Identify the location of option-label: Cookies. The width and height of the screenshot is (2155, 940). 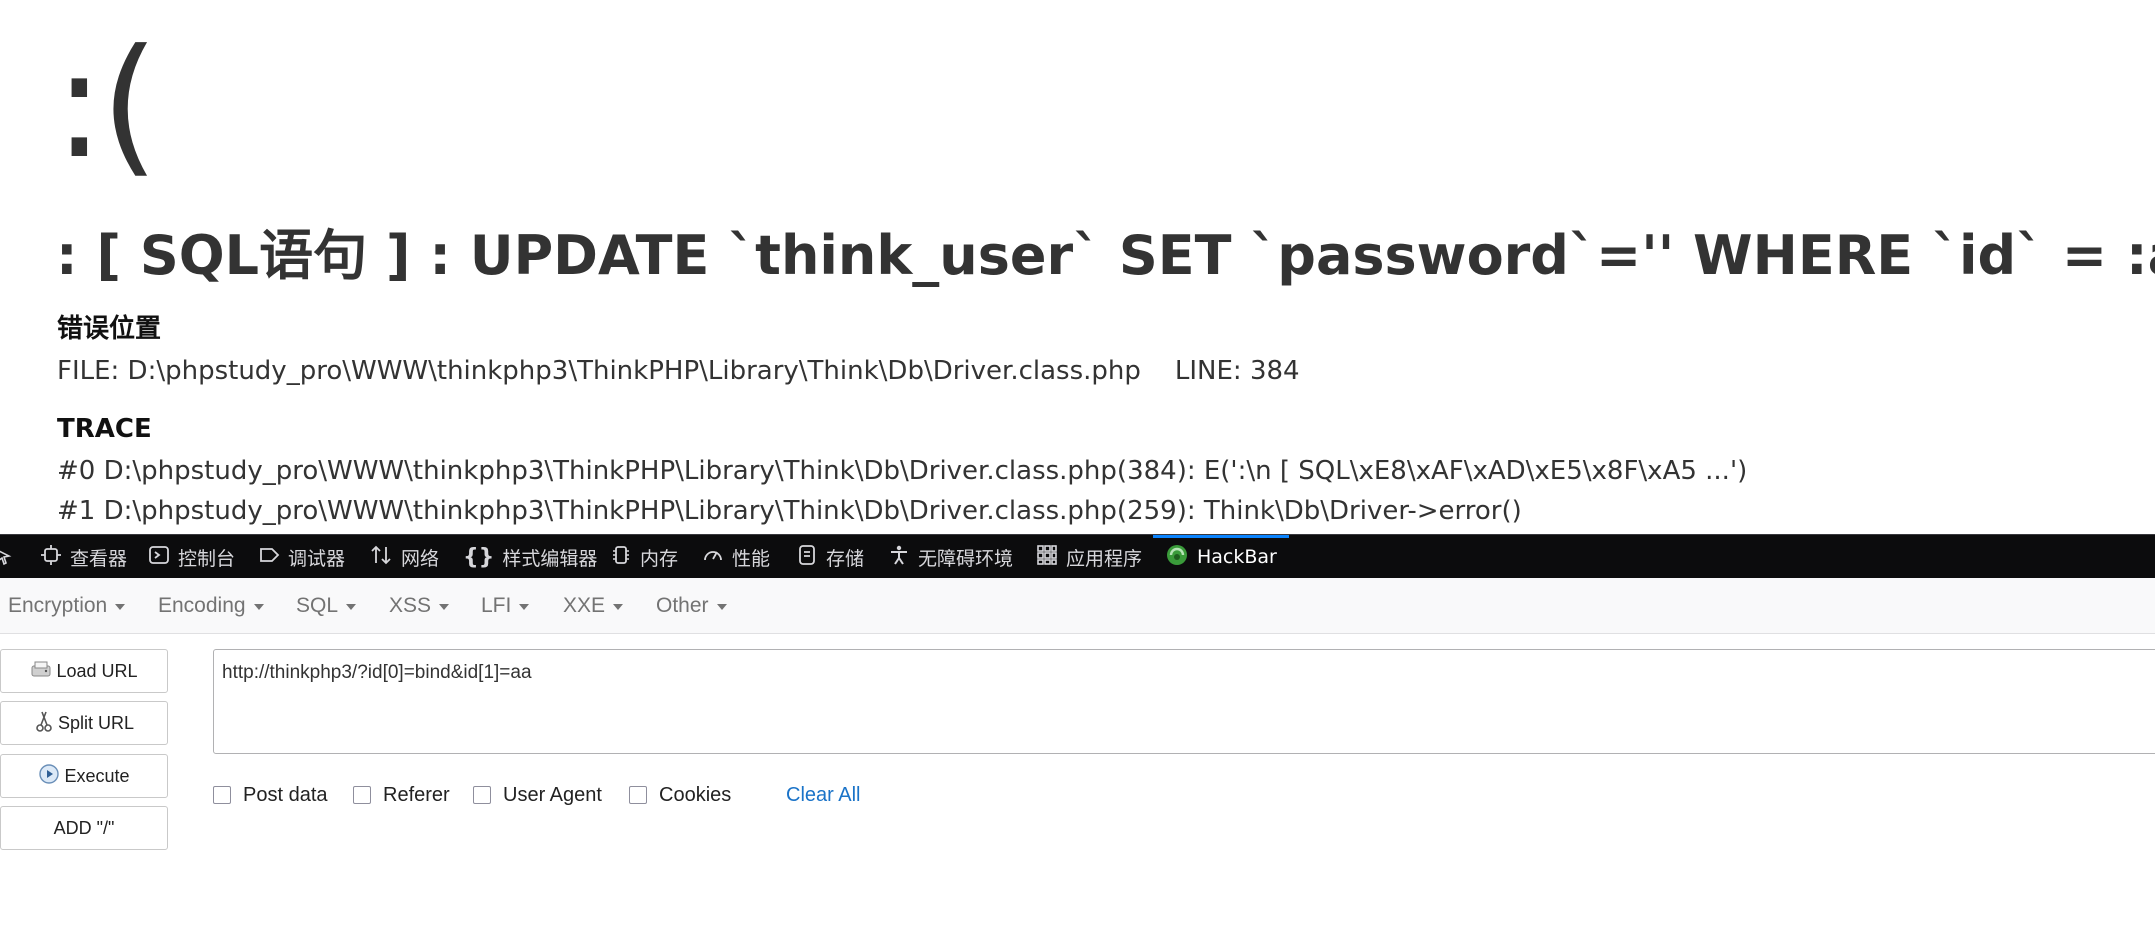
(695, 794).